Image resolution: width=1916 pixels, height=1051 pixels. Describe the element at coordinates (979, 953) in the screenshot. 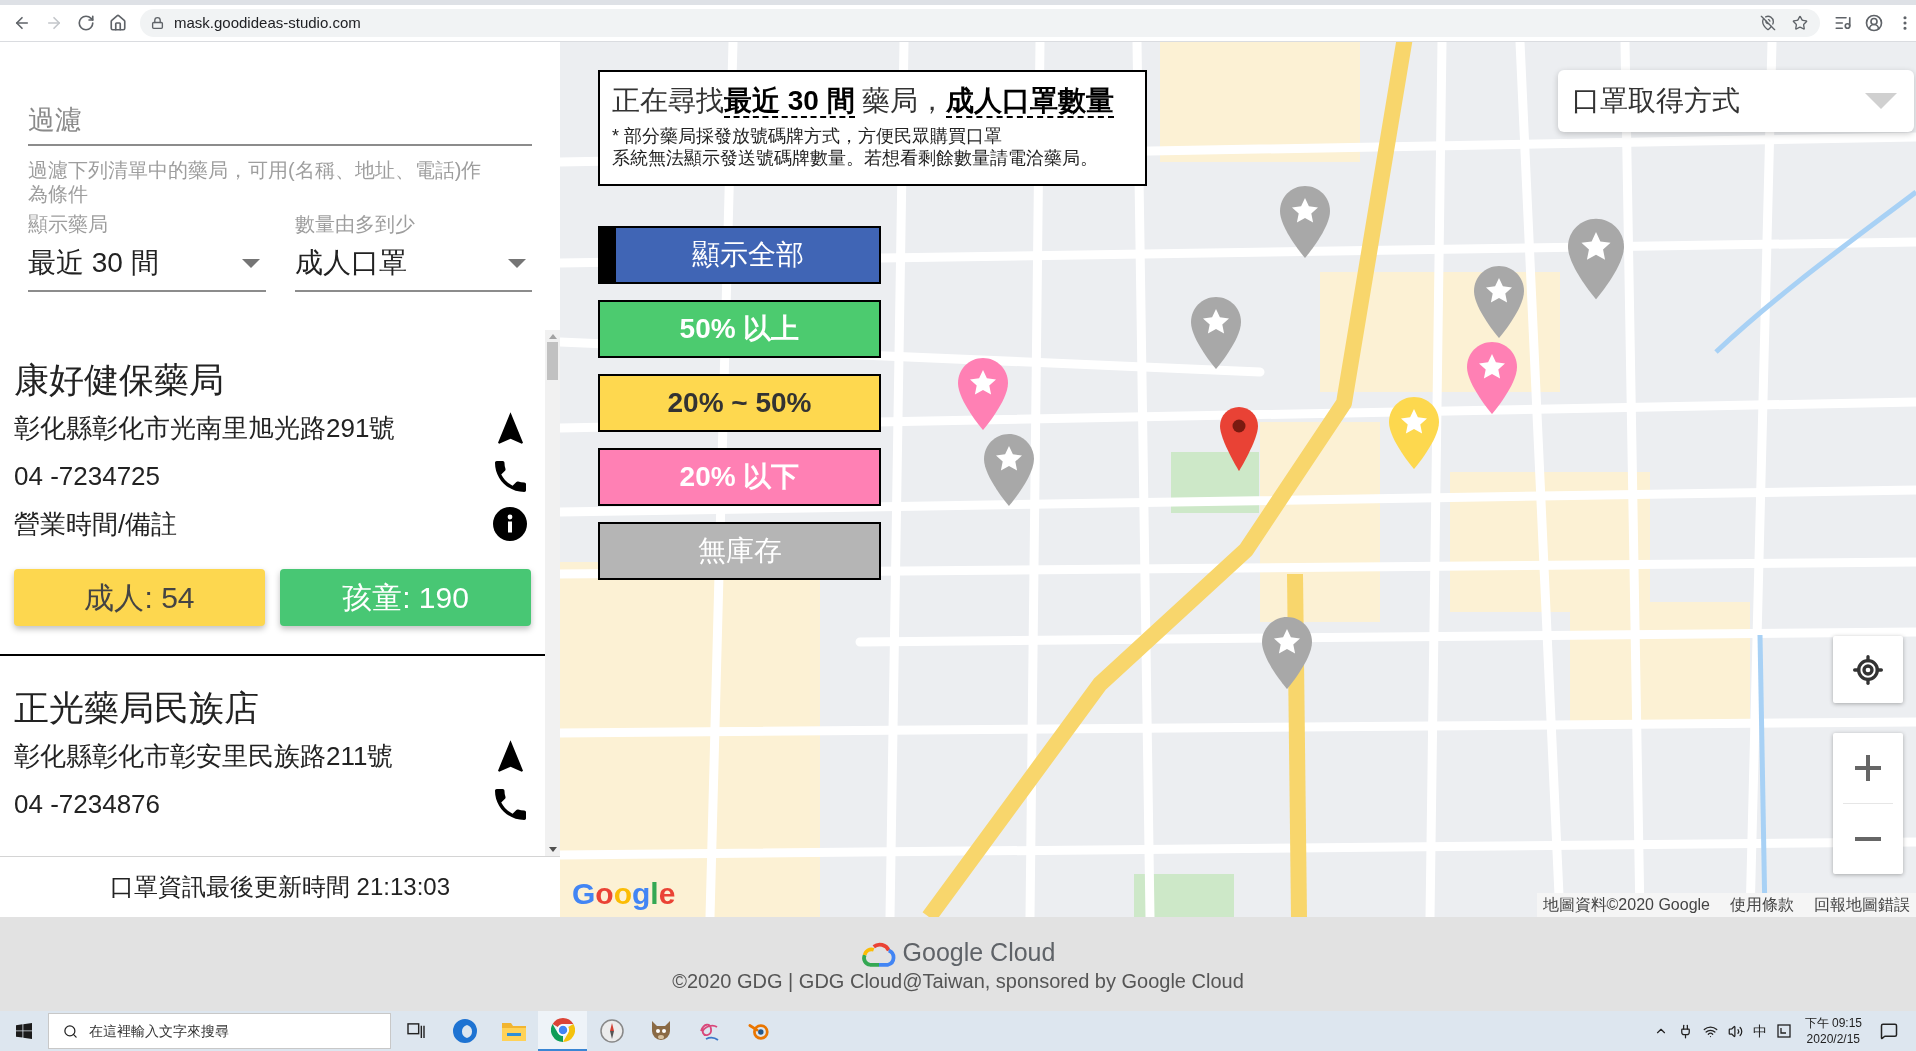

I see `brand-name: Google Cloud` at that location.